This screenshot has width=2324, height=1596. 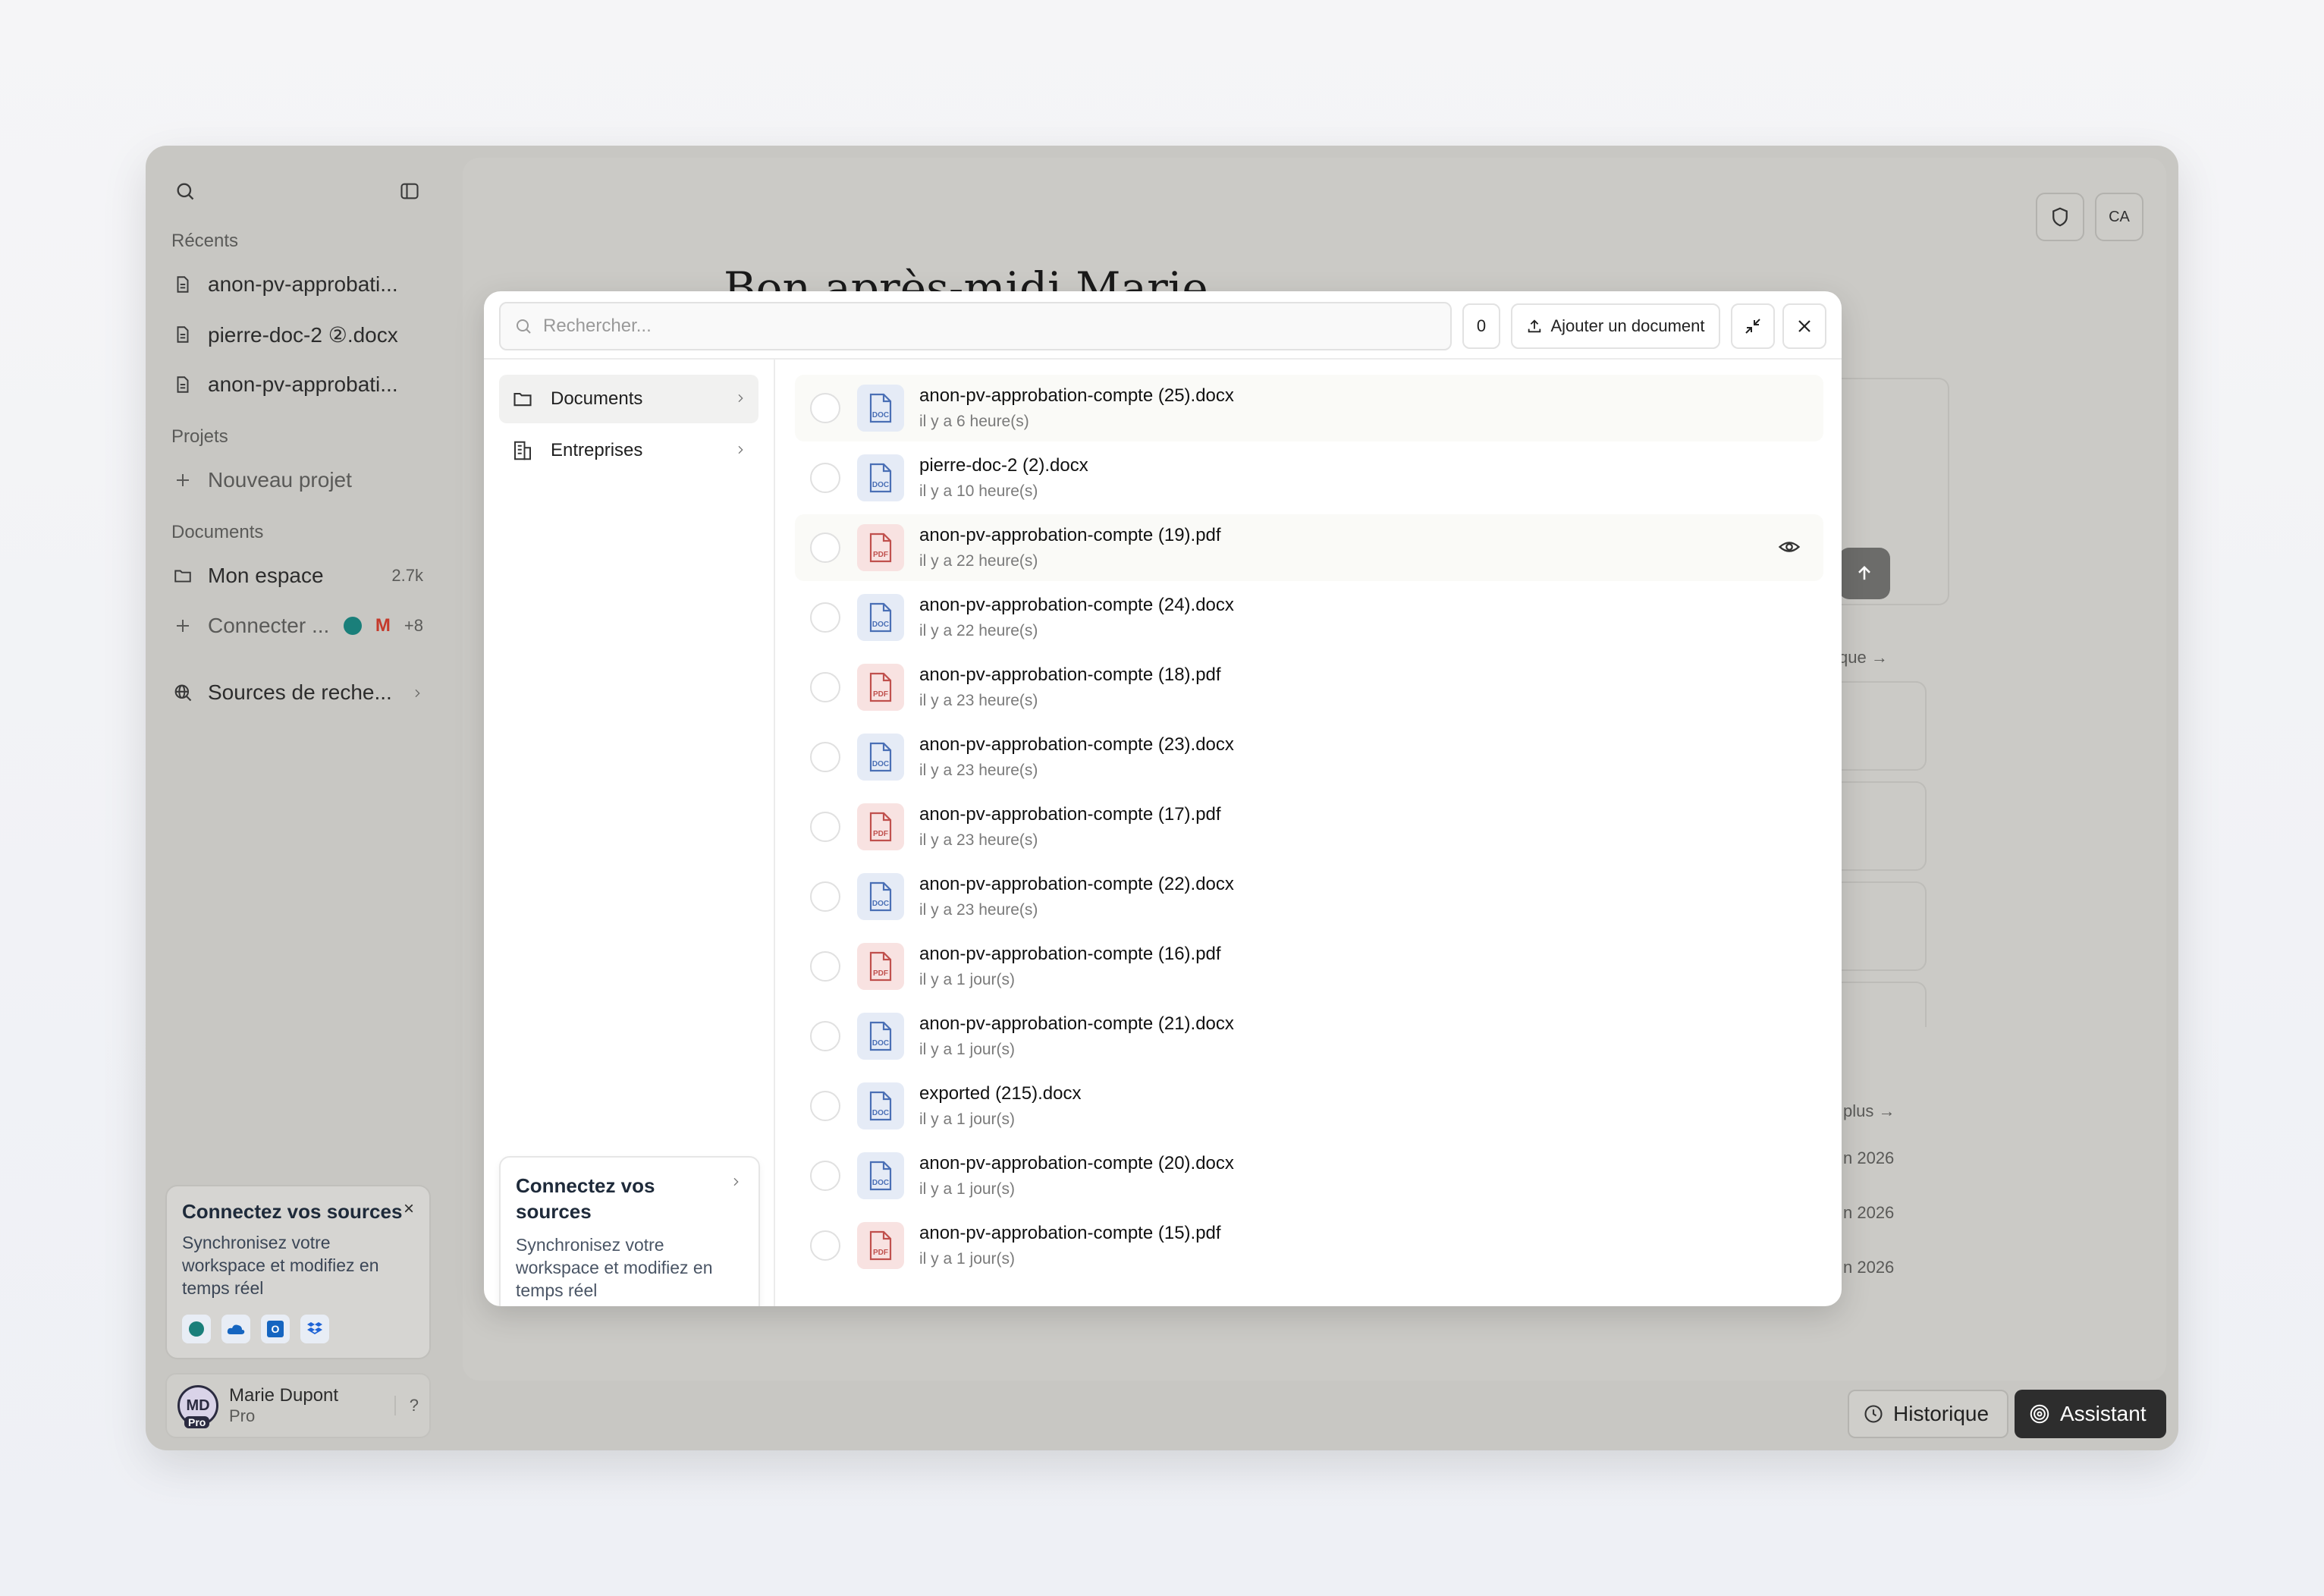 I want to click on see-more-link: que →, so click(x=1863, y=658).